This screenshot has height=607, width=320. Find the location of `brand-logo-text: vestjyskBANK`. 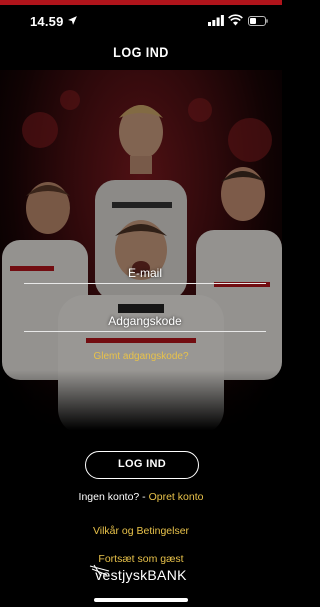

brand-logo-text: vestjyskBANK is located at coordinates (141, 575).